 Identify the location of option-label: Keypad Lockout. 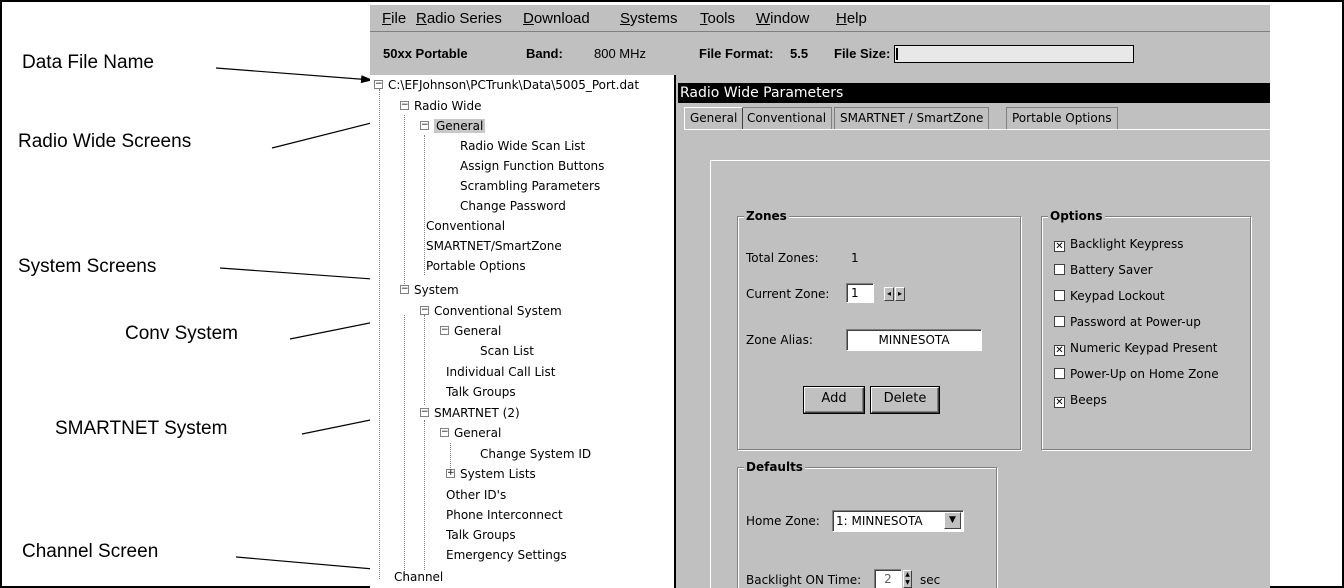
(1117, 296).